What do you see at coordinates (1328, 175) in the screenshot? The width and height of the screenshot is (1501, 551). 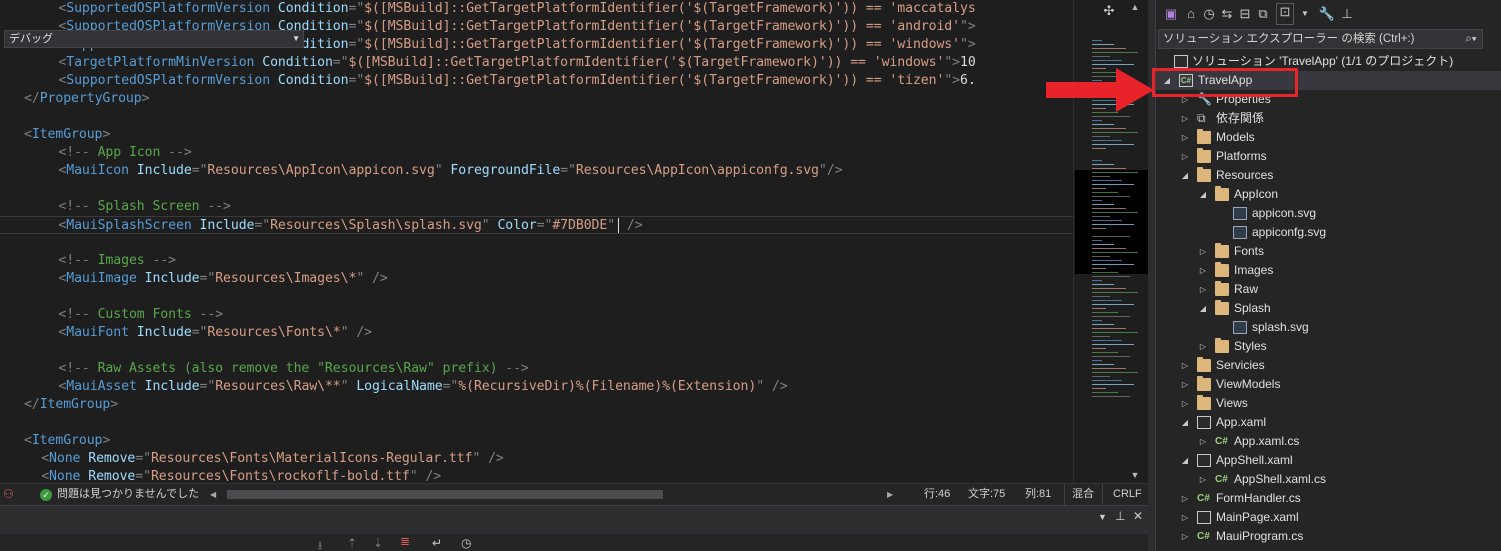 I see `tree-item: ◢ Resources` at bounding box center [1328, 175].